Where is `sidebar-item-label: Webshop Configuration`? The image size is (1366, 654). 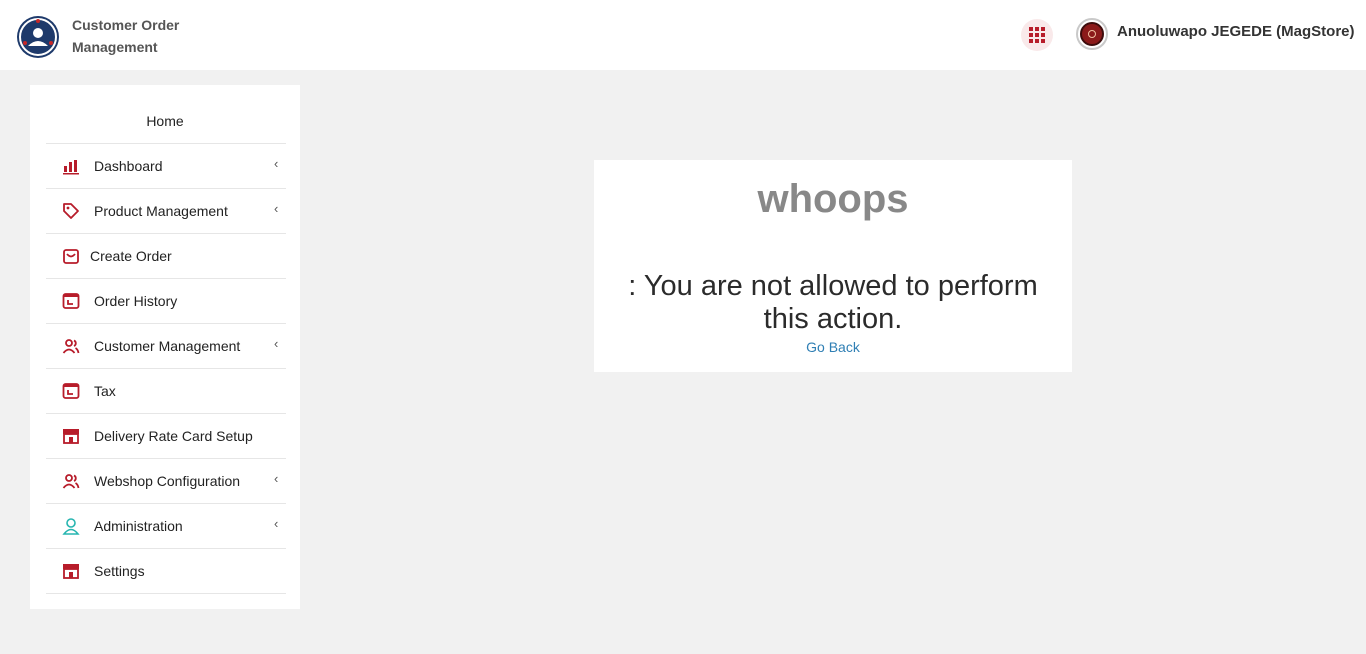
sidebar-item-label: Webshop Configuration is located at coordinates (167, 481).